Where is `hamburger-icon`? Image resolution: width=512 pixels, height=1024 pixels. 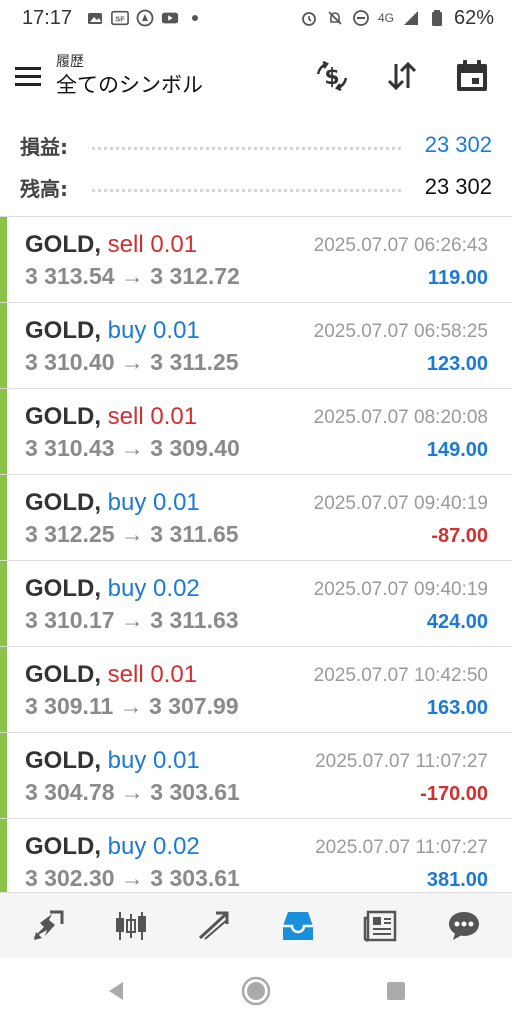
hamburger-icon is located at coordinates (28, 76).